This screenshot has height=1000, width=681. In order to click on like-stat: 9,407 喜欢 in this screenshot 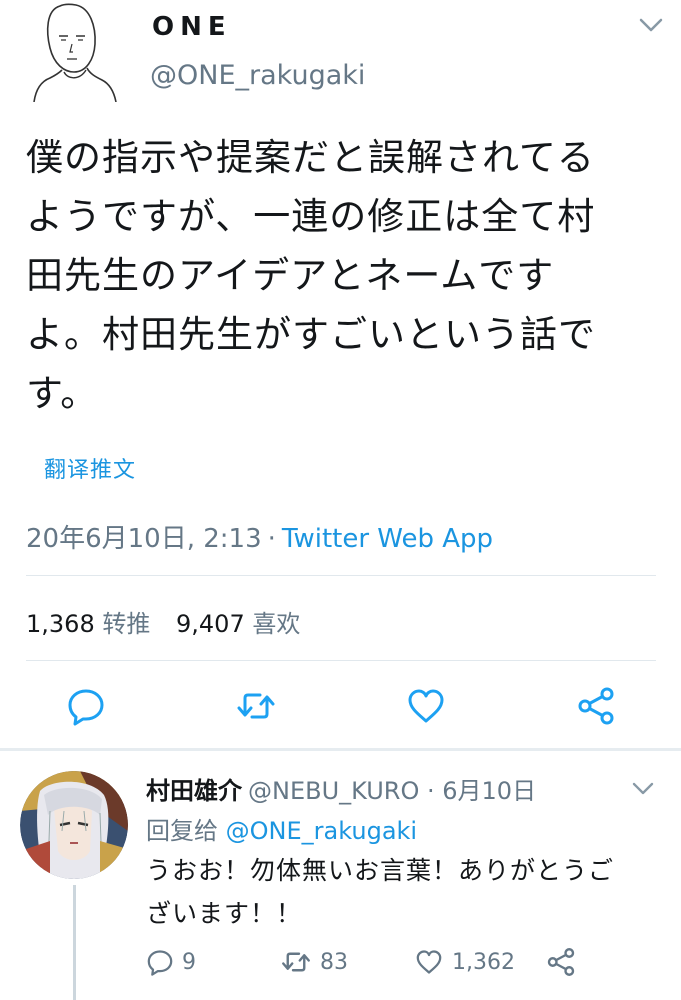, I will do `click(238, 624)`.